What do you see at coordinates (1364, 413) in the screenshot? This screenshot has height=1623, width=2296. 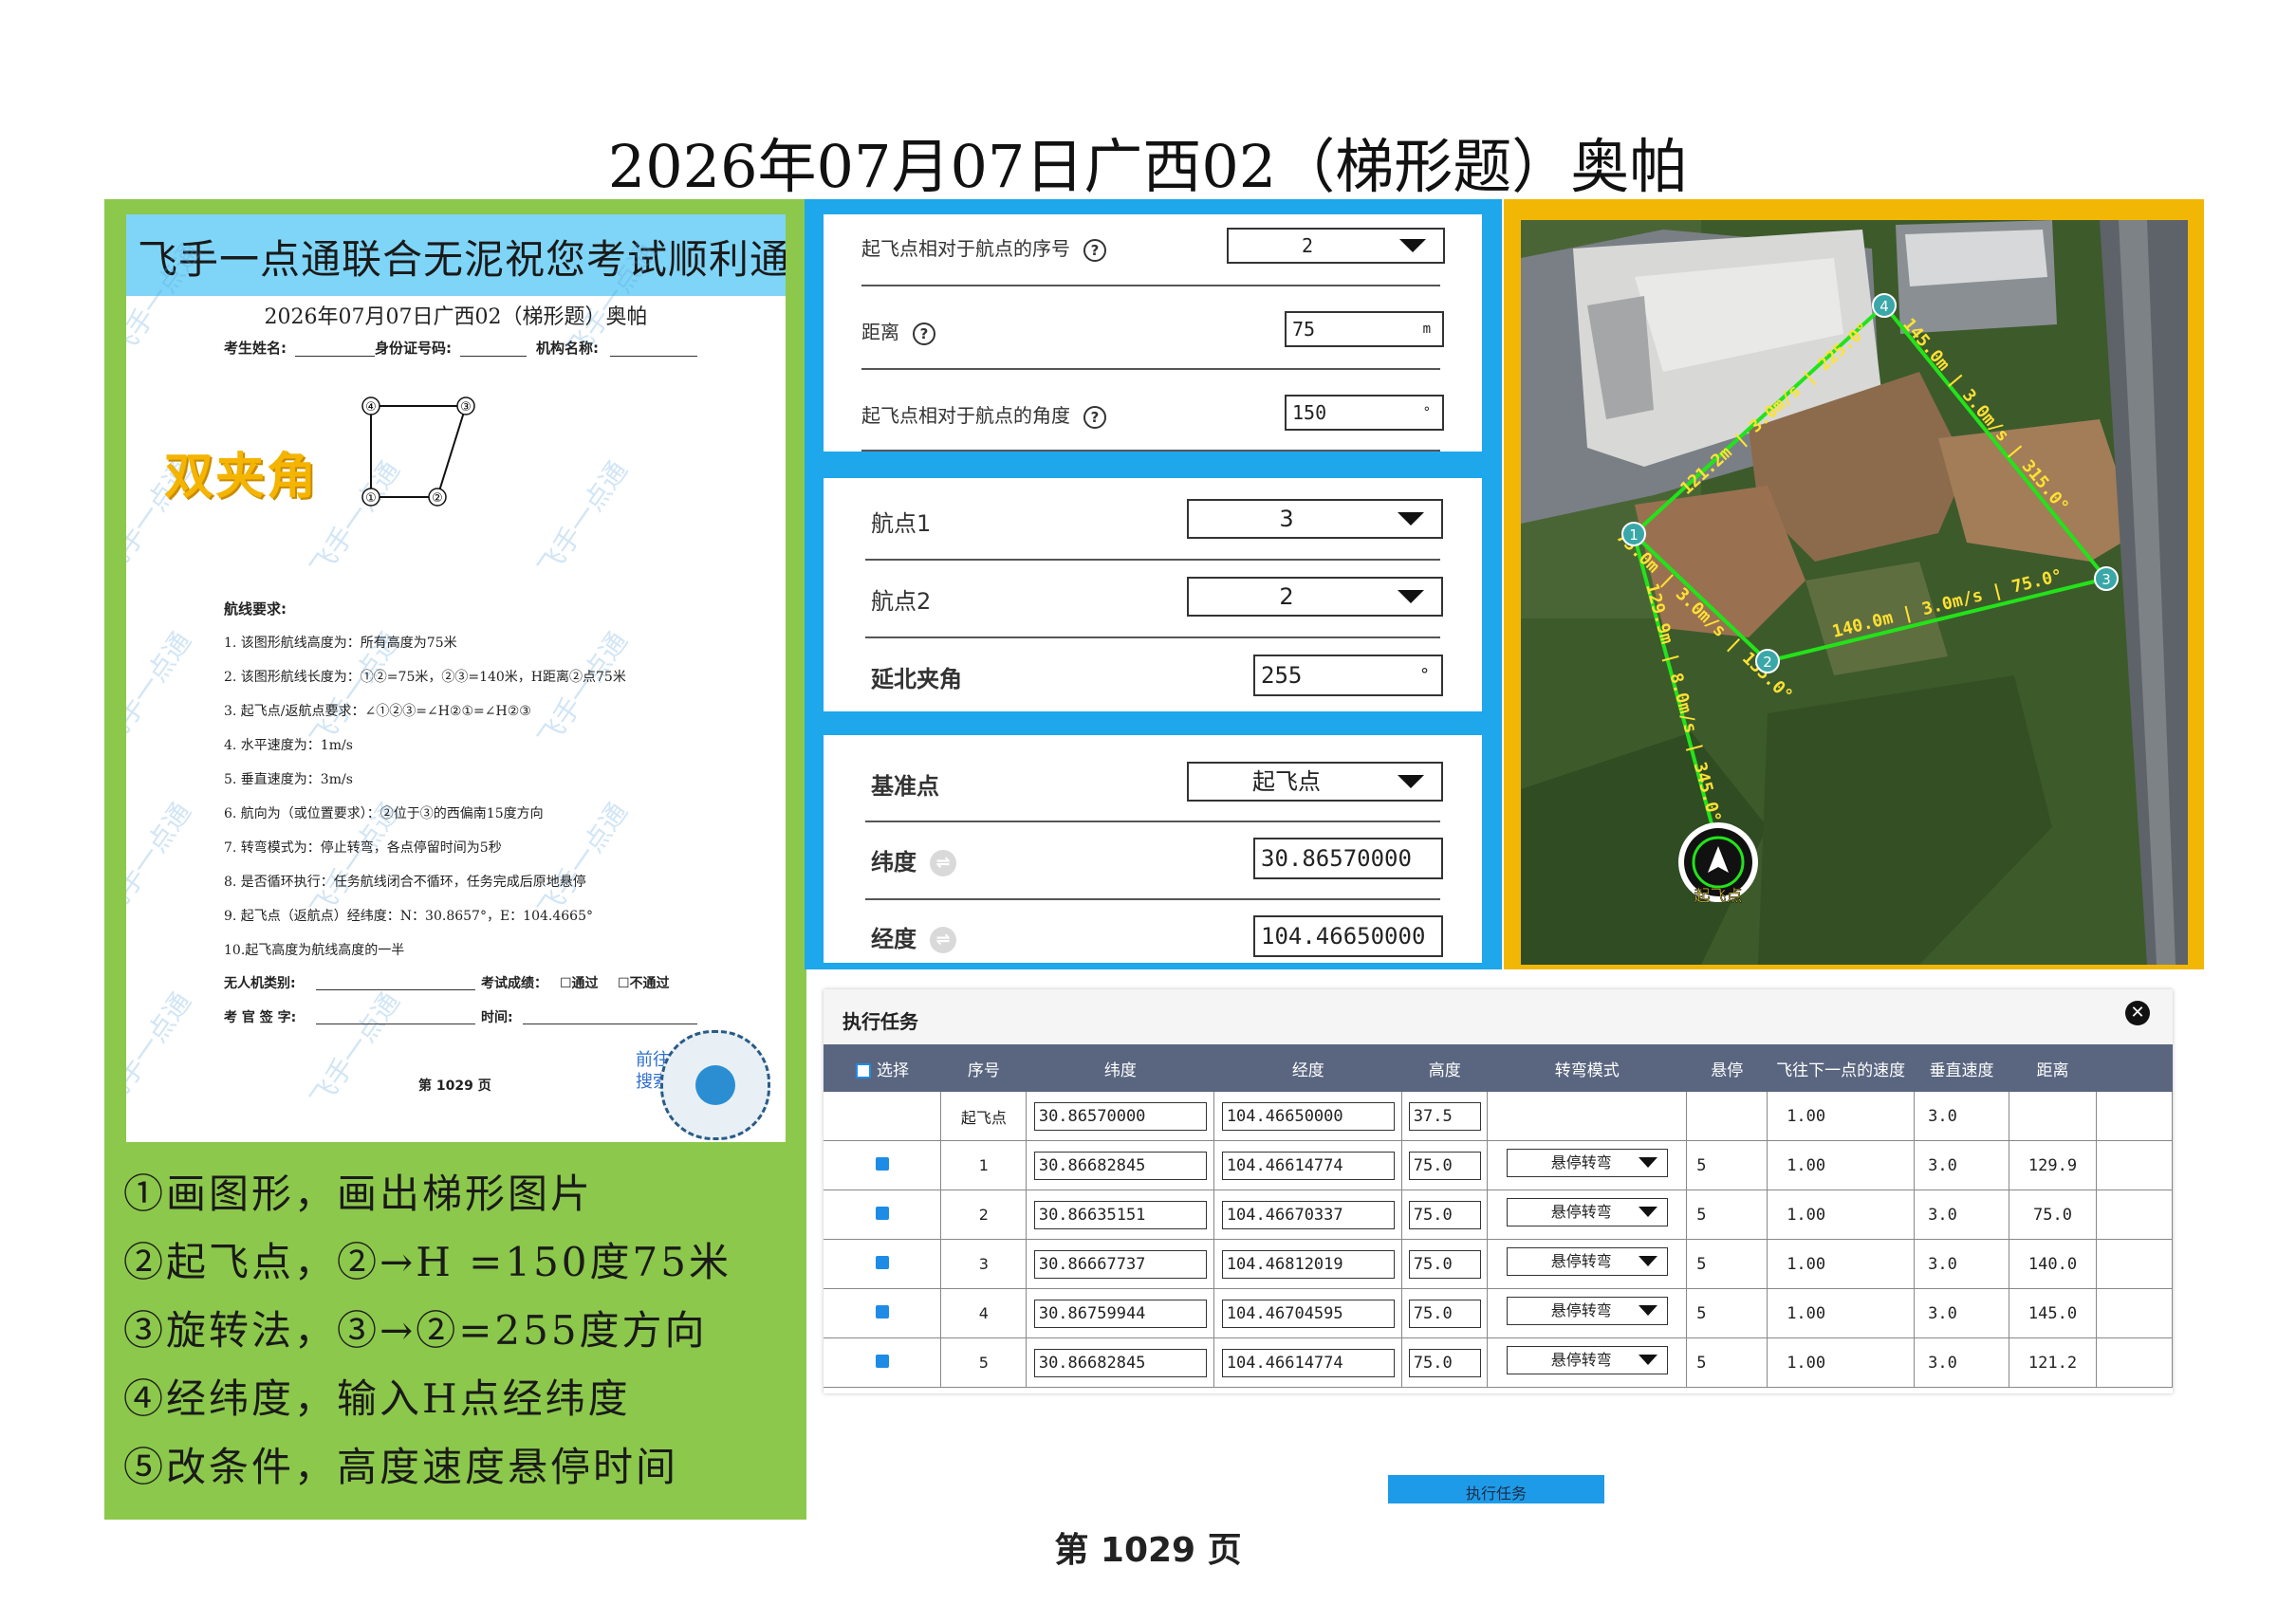 I see `angle-input: 150 °` at bounding box center [1364, 413].